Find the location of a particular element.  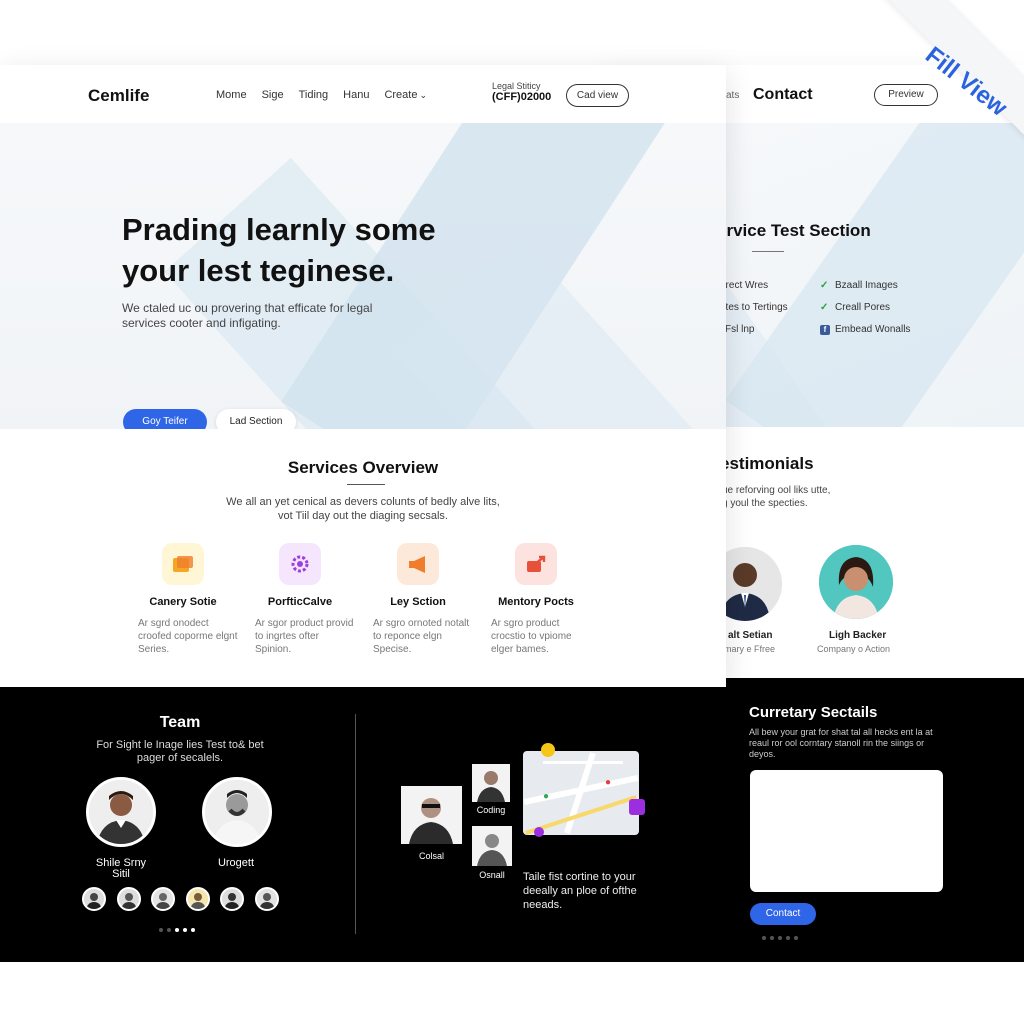

feature-item: erect Wres is located at coordinates (744, 285).